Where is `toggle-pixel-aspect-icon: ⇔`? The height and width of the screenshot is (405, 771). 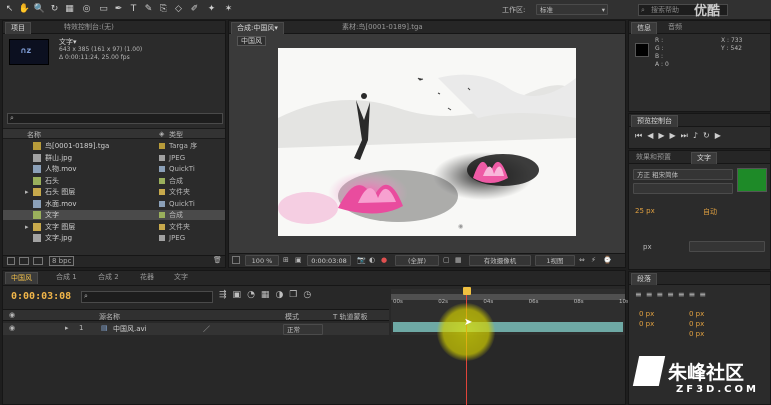
toggle-pixel-aspect-icon: ⇔ is located at coordinates (582, 260).